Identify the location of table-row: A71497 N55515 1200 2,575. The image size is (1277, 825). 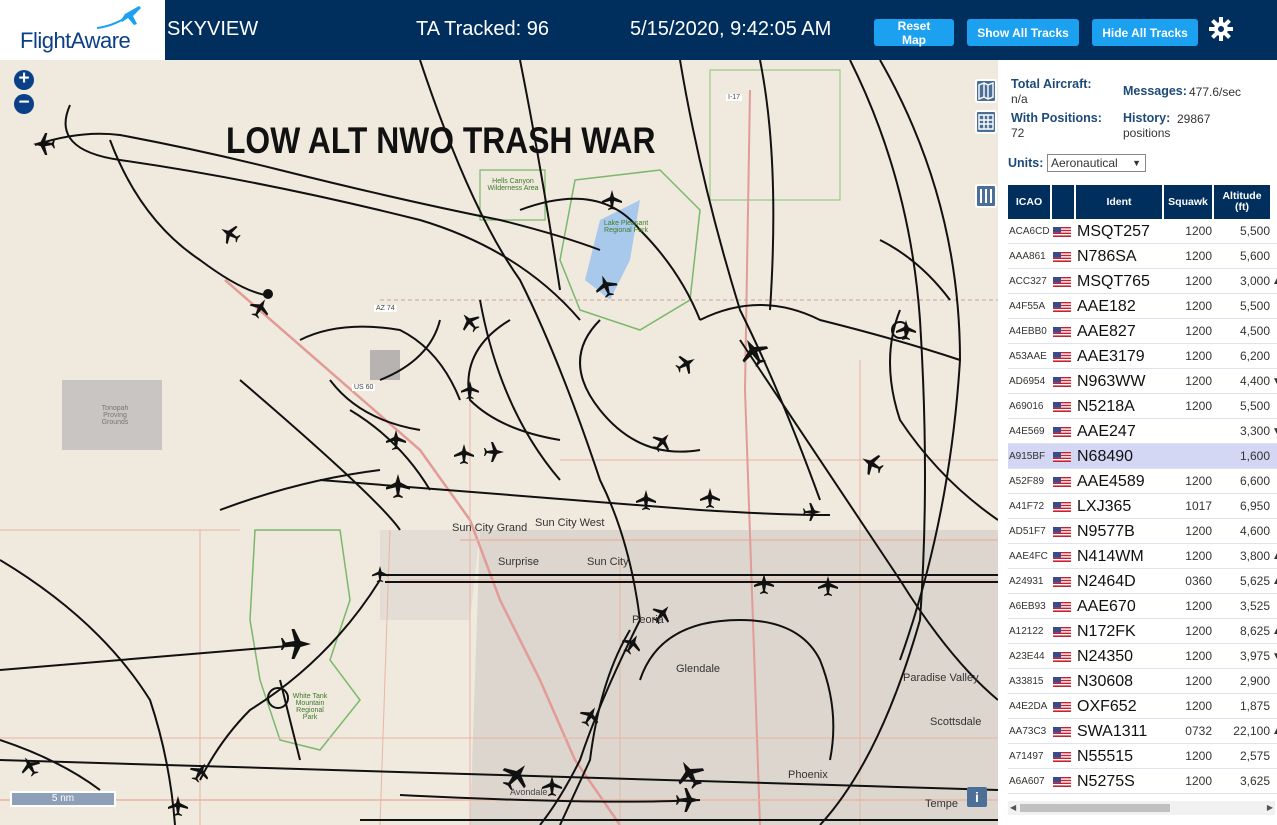
(1142, 756).